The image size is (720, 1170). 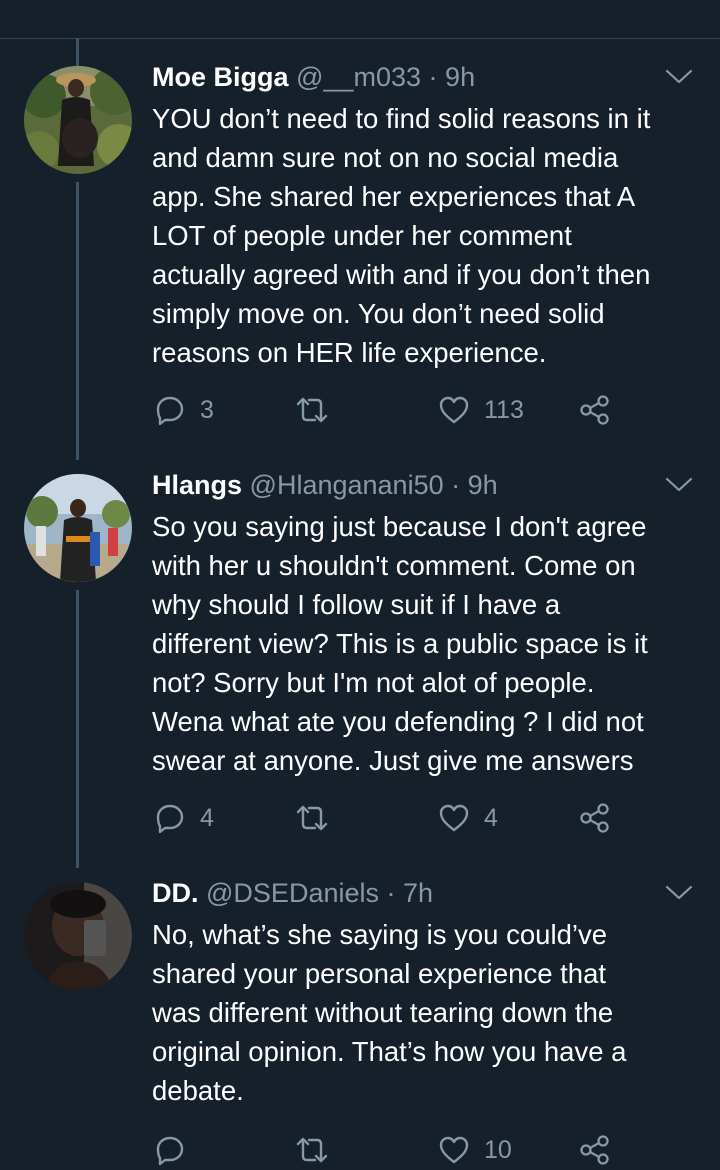 I want to click on timestamp: 7h, so click(x=418, y=893).